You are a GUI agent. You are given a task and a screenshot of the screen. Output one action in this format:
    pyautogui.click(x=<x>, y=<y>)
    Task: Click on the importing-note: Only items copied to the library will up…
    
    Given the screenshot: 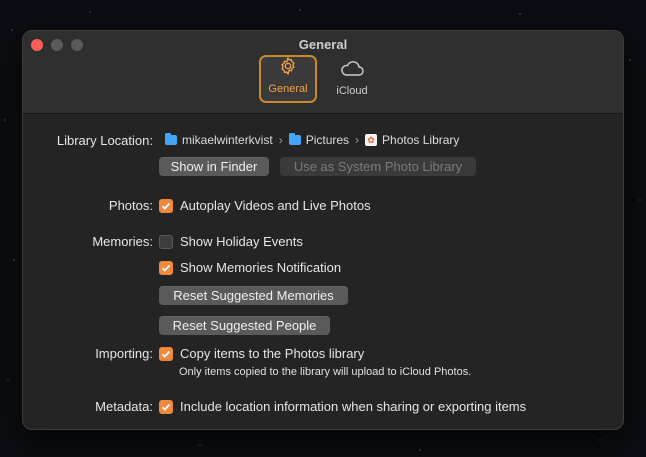 What is the action you would take?
    pyautogui.click(x=325, y=372)
    